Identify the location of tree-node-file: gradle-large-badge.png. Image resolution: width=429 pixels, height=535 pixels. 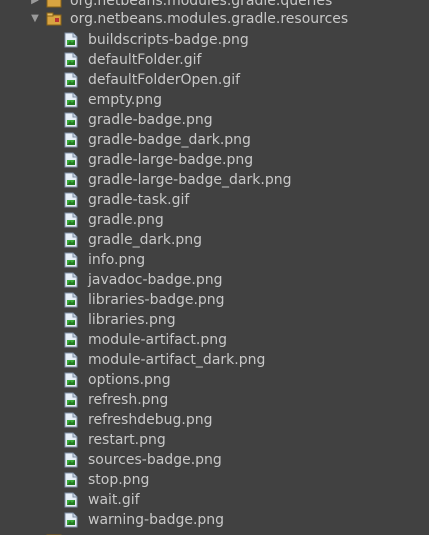
(214, 160).